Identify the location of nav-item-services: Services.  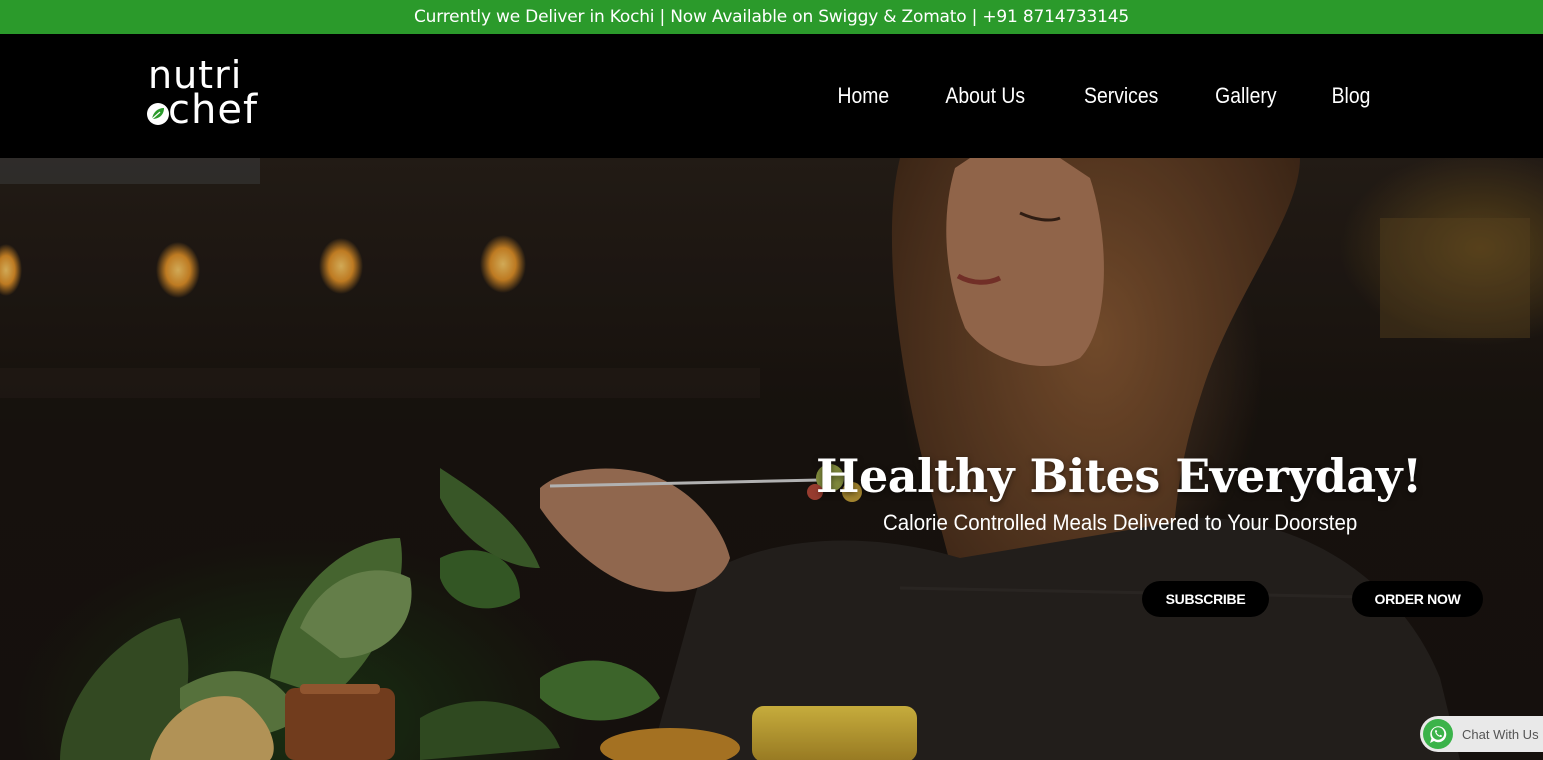
(1121, 96).